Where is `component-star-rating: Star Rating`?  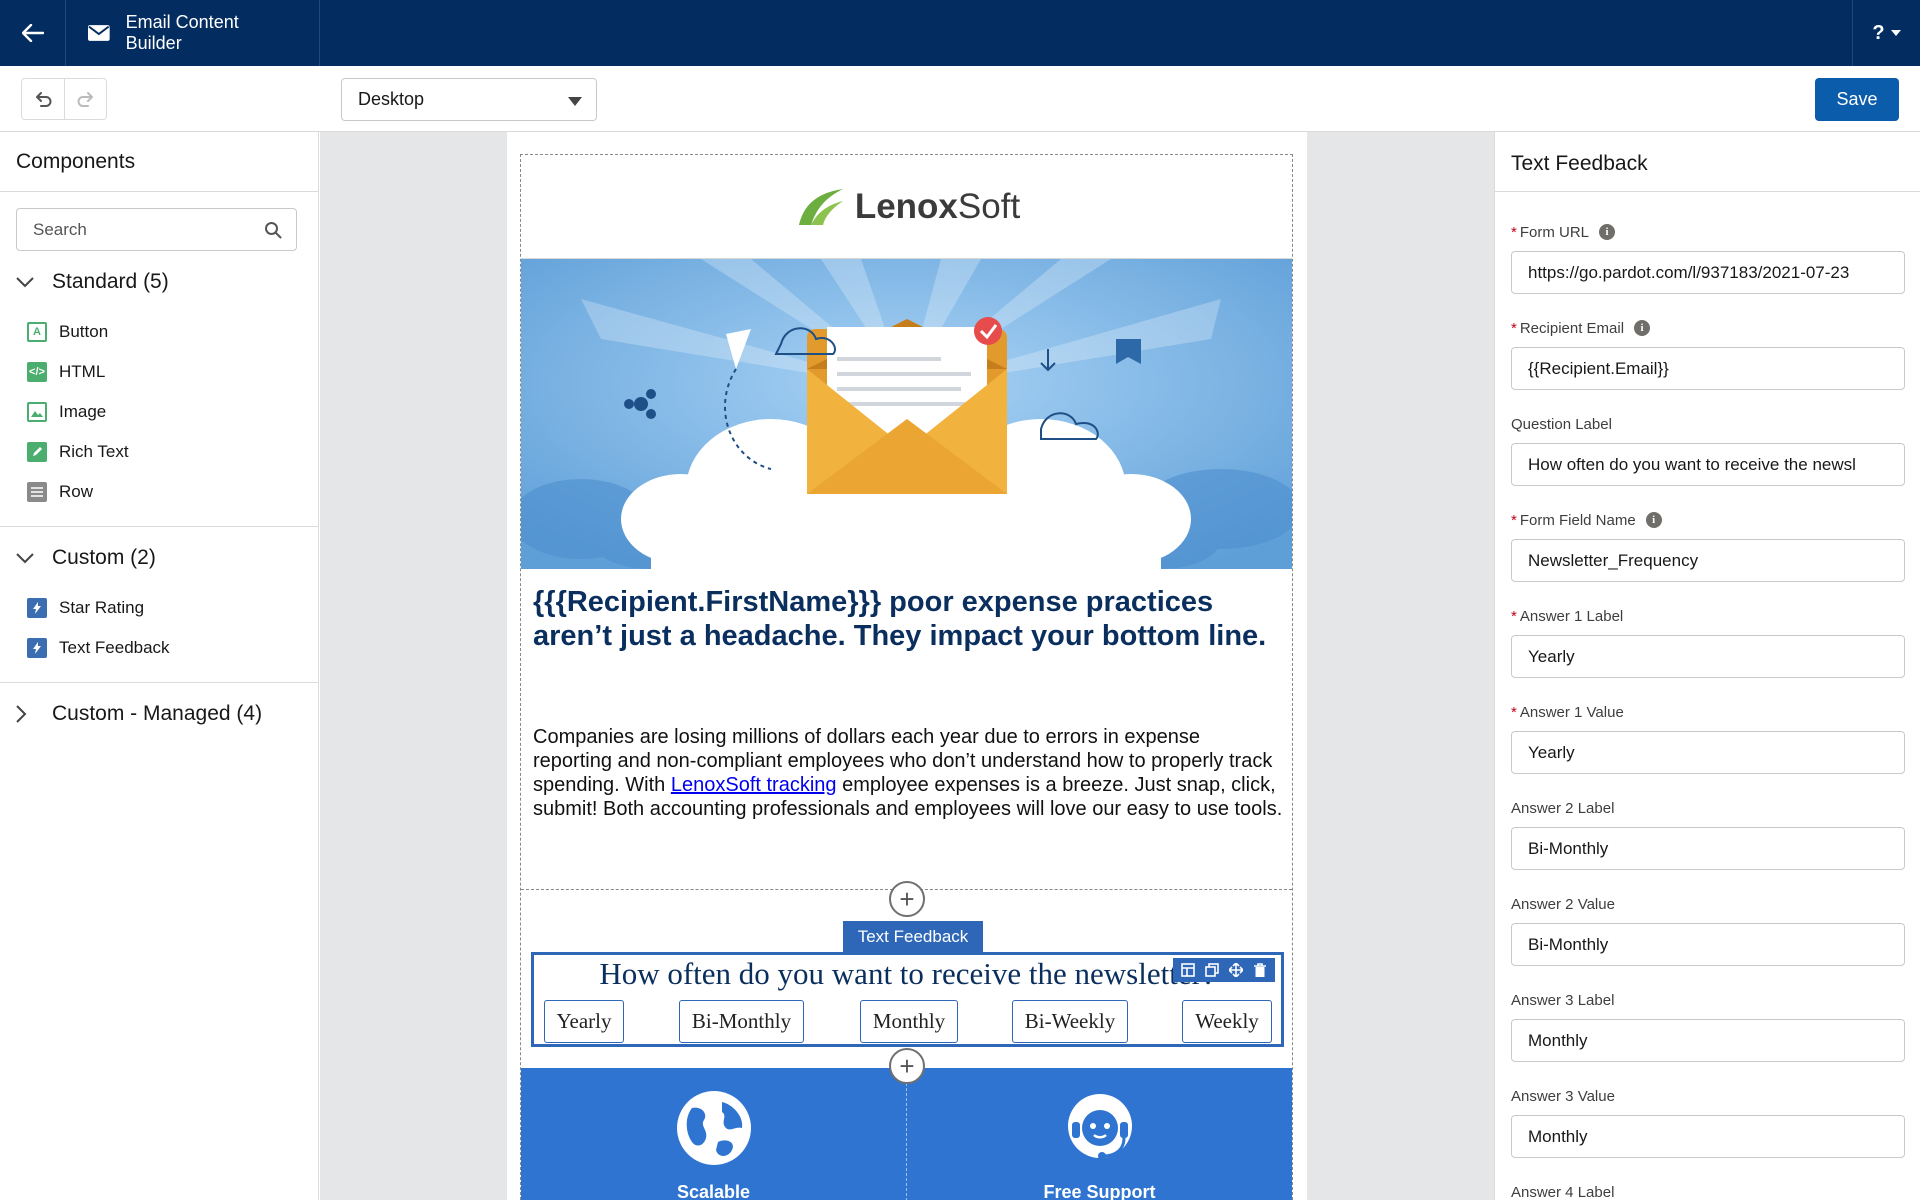 component-star-rating: Star Rating is located at coordinates (85, 608).